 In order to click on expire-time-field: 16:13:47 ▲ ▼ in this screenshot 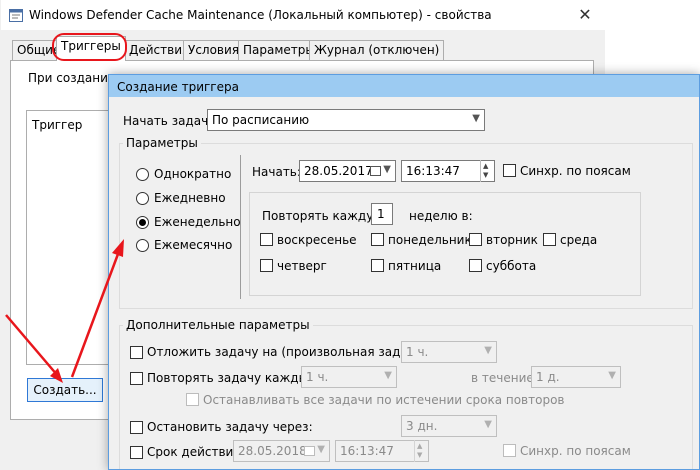, I will do `click(382, 451)`.